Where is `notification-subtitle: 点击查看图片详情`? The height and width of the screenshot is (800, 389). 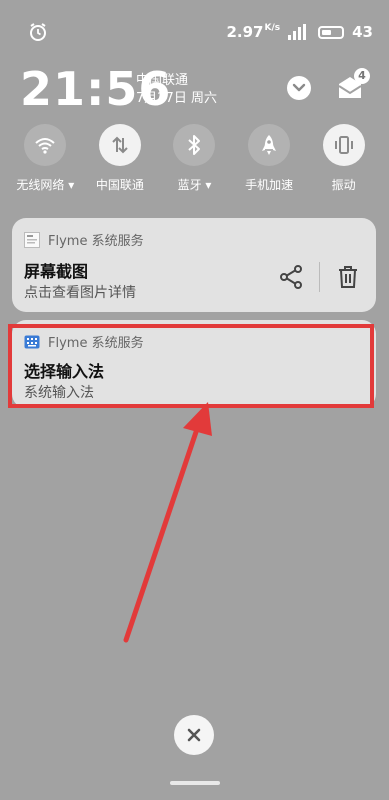 notification-subtitle: 点击查看图片详情 is located at coordinates (80, 293).